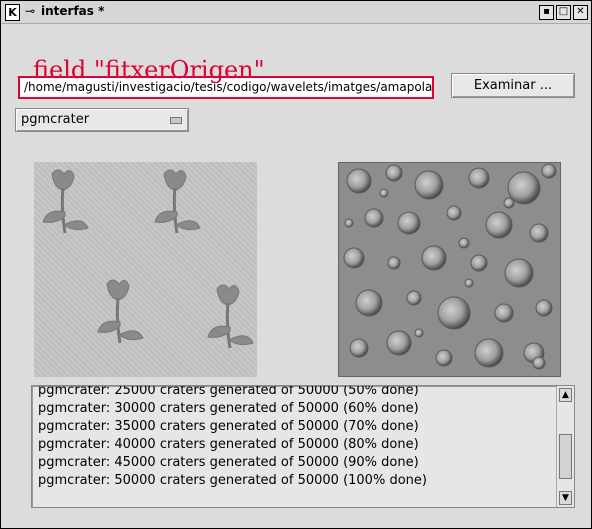  I want to click on scroll-up-arrow-icon: ▲, so click(565, 395).